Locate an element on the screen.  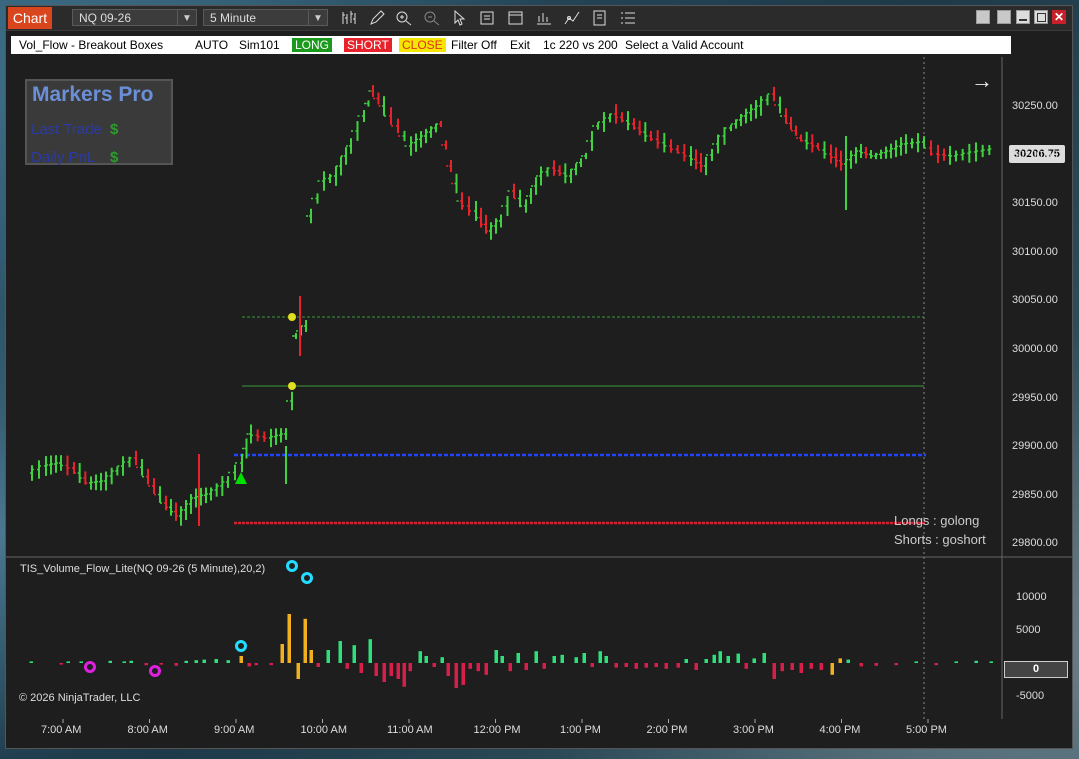
price-tick-label: 30250.00 is located at coordinates (1035, 106).